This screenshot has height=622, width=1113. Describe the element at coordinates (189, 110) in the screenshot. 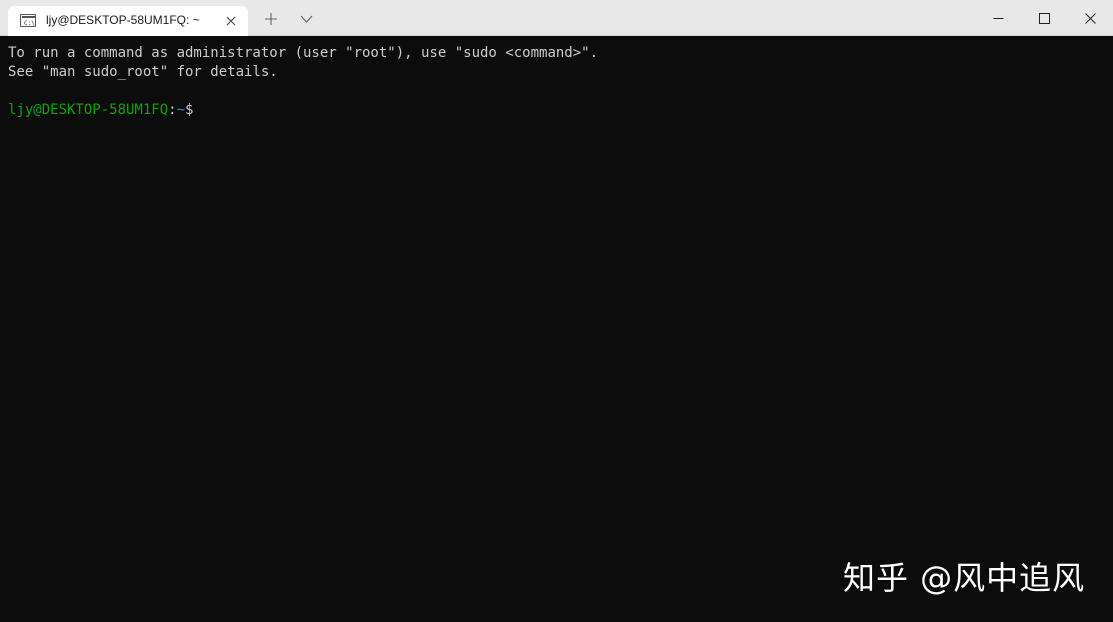

I see `prompt-symbol: $` at that location.